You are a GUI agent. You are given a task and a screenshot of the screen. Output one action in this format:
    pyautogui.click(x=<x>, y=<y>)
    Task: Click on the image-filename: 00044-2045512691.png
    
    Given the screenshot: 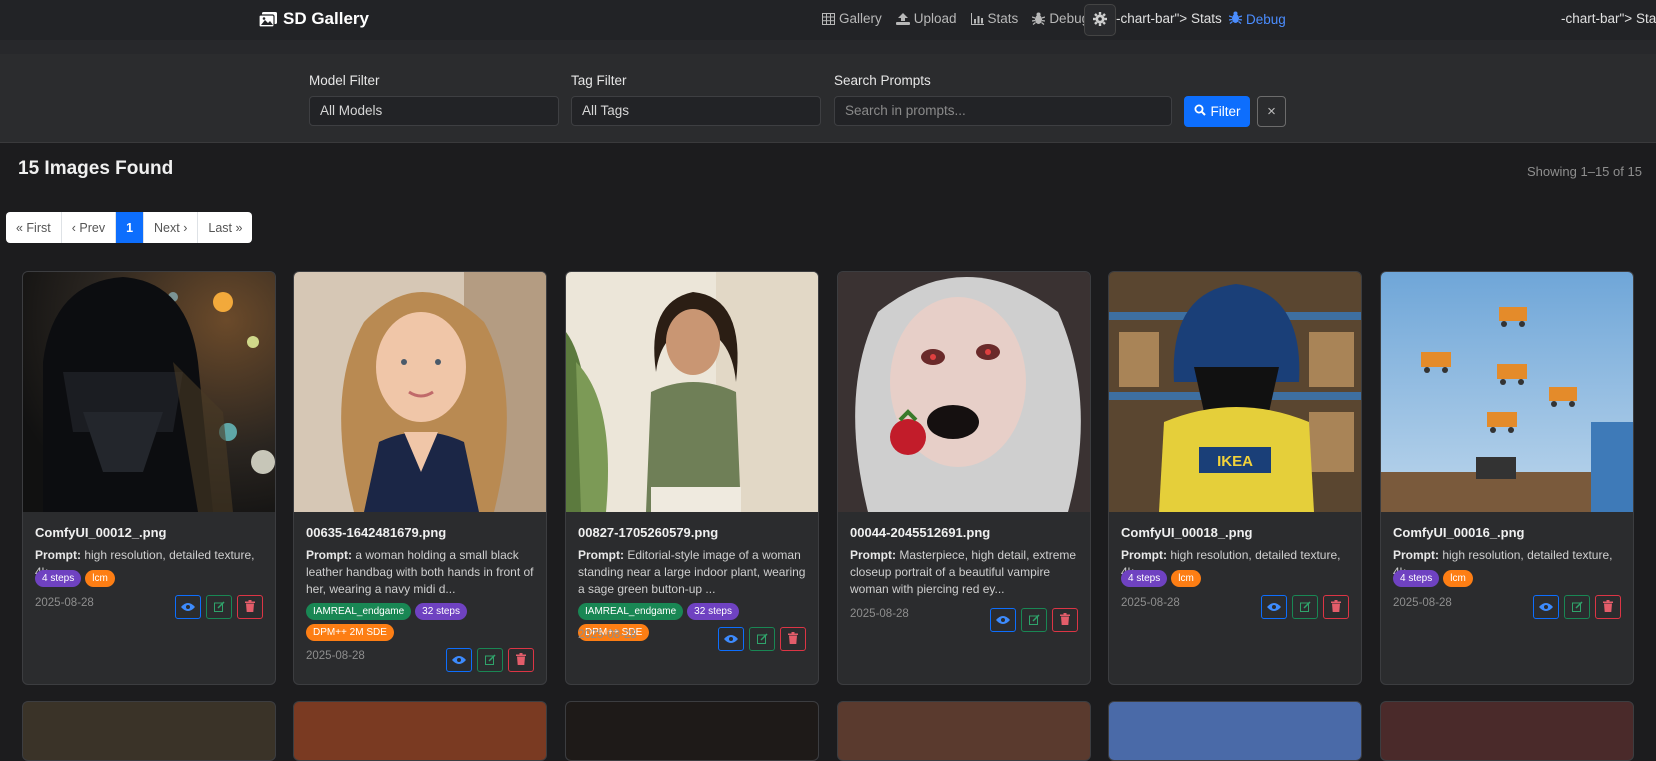 What is the action you would take?
    pyautogui.click(x=920, y=532)
    